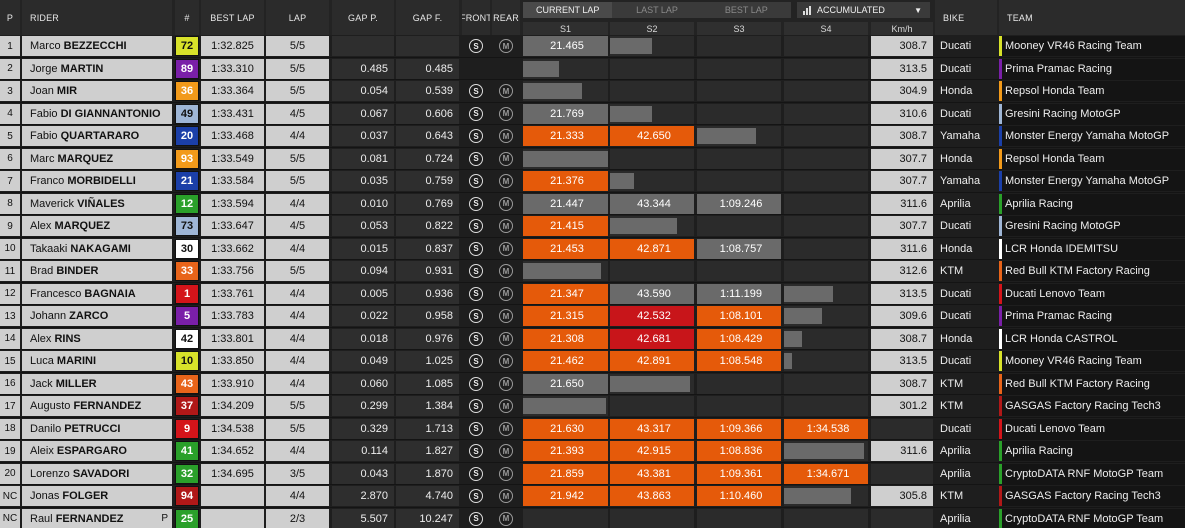  Describe the element at coordinates (565, 248) in the screenshot. I see `sector-1-cell: 21.453` at that location.